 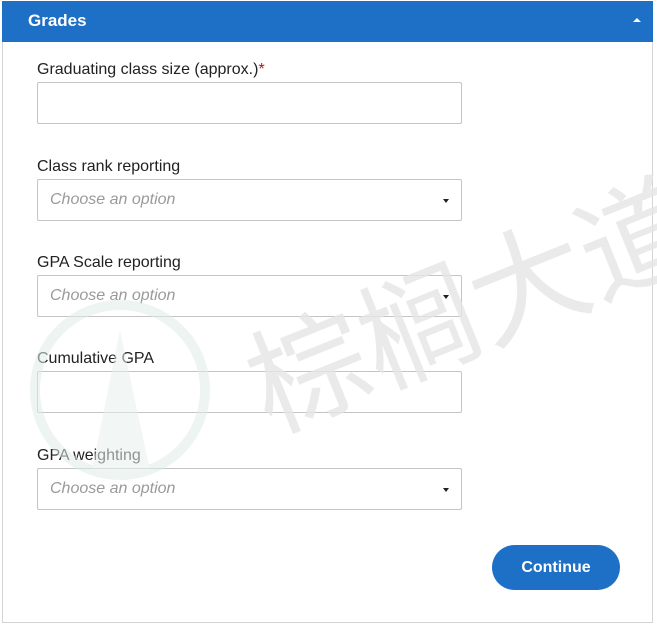 What do you see at coordinates (109, 262) in the screenshot?
I see `gpa-scale-label: GPA Scale reporting` at bounding box center [109, 262].